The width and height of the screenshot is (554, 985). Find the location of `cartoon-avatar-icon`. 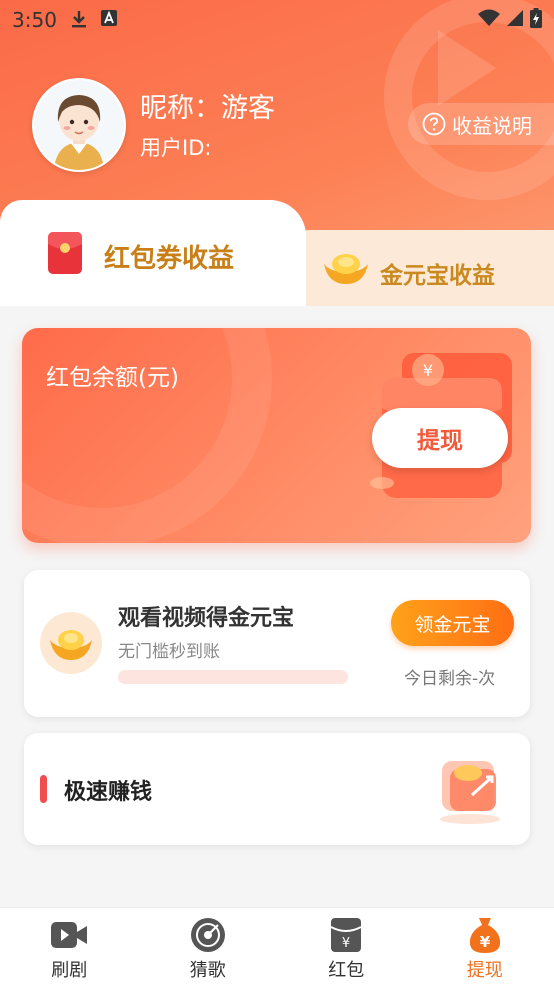

cartoon-avatar-icon is located at coordinates (79, 125).